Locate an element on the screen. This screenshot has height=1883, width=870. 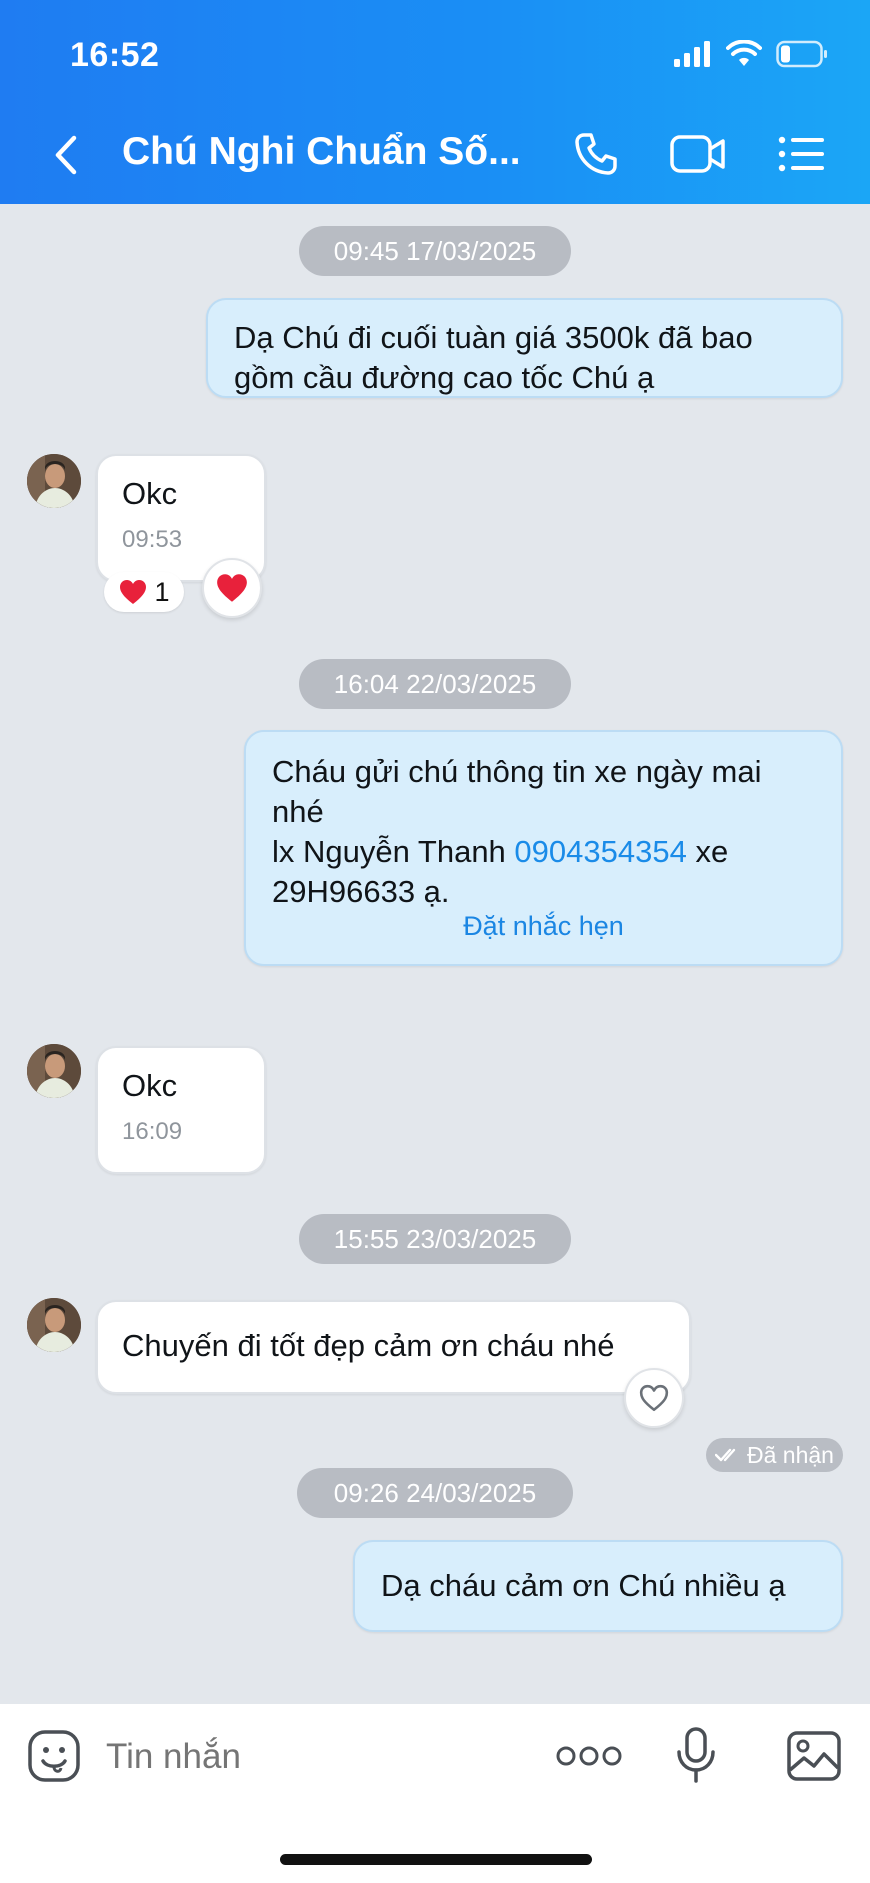
emoji-button is located at coordinates (54, 1756).